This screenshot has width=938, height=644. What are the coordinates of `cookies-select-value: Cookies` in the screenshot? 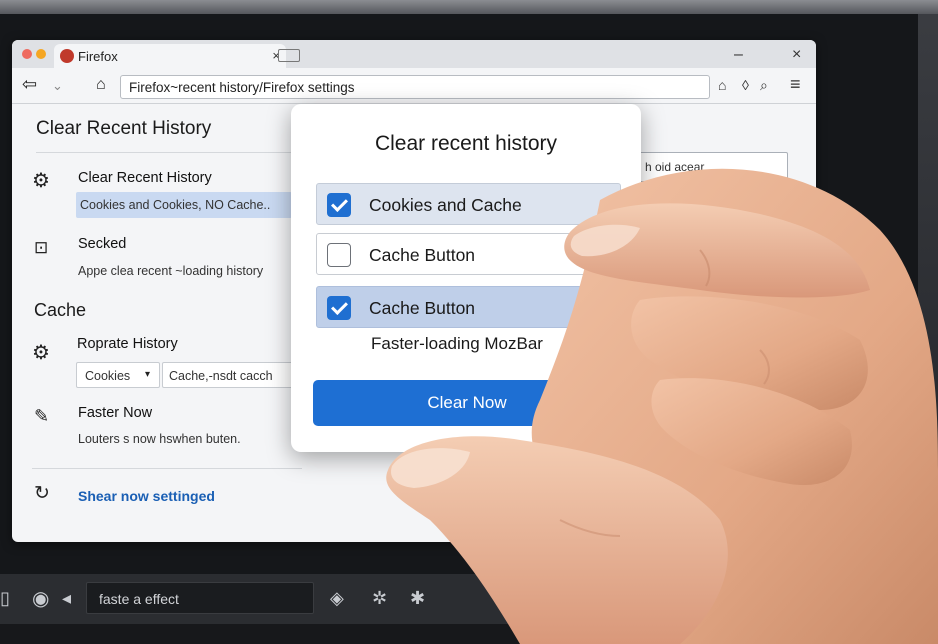 It's located at (108, 376).